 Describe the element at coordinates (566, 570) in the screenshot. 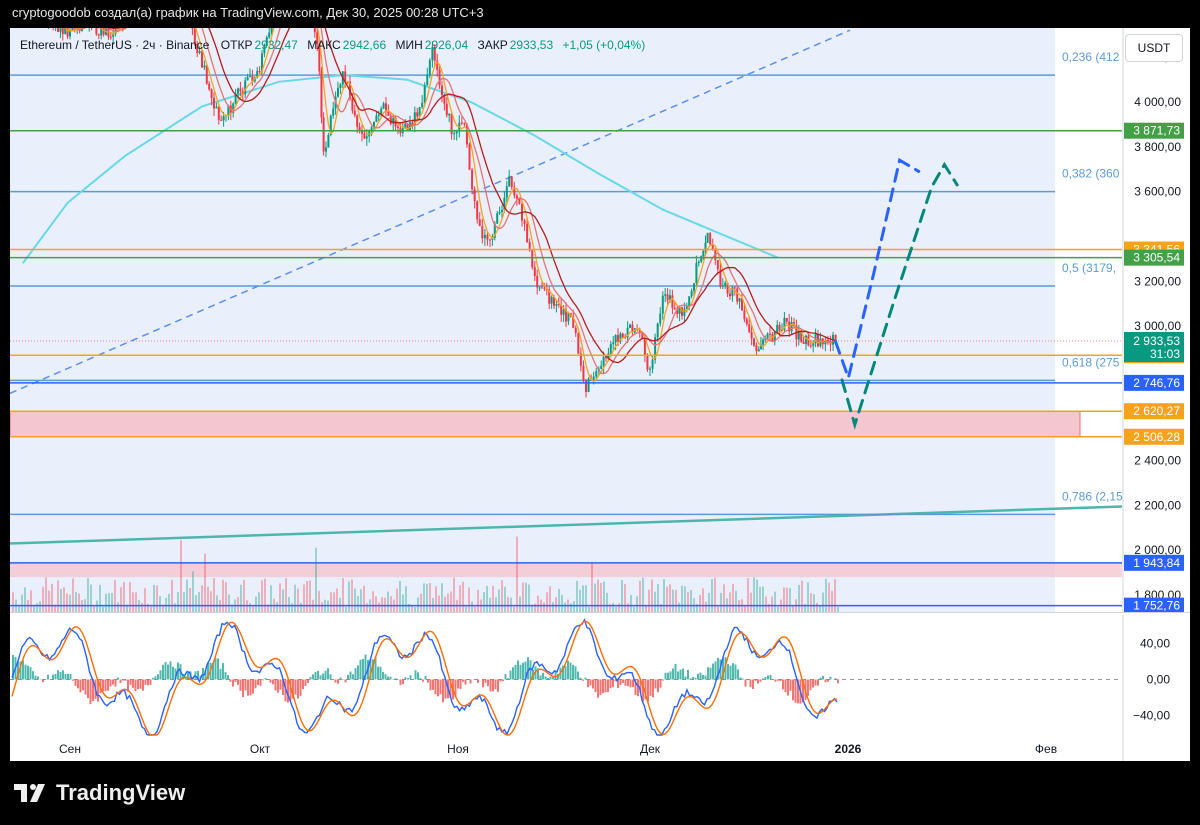

I see `lower-zone` at that location.